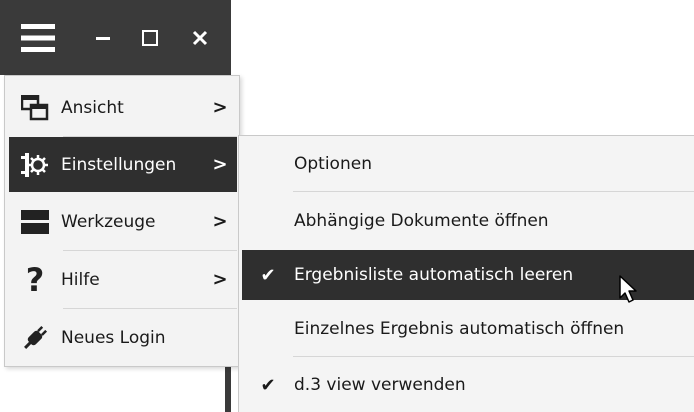  I want to click on menu-item-neues-login: Neues Login, so click(123, 337).